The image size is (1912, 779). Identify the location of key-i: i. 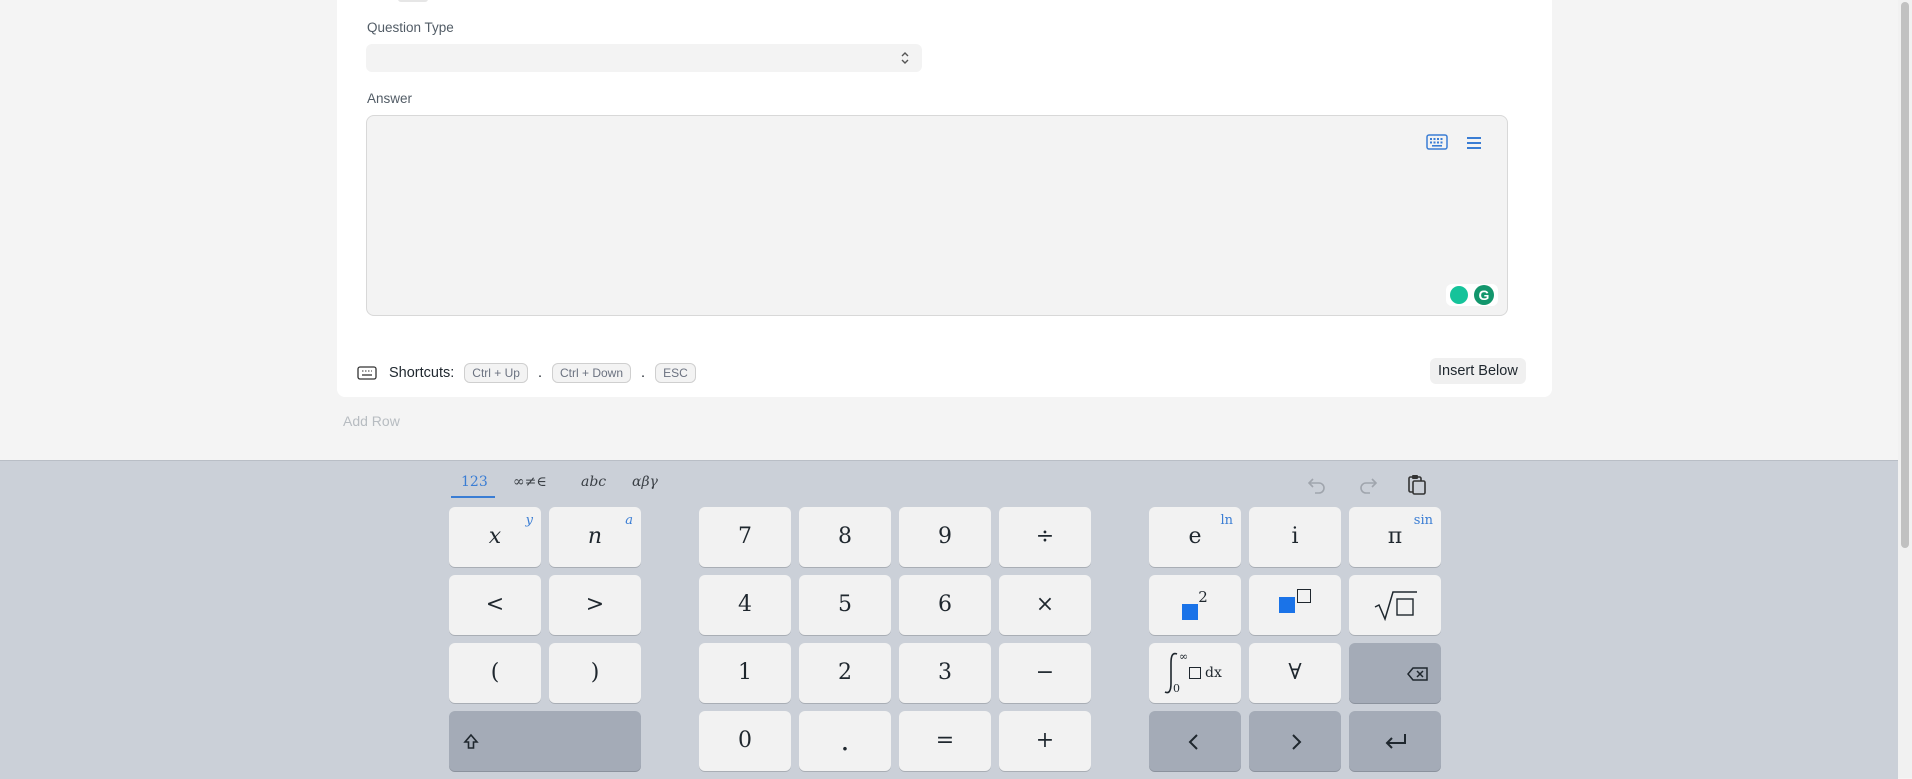
(1295, 537).